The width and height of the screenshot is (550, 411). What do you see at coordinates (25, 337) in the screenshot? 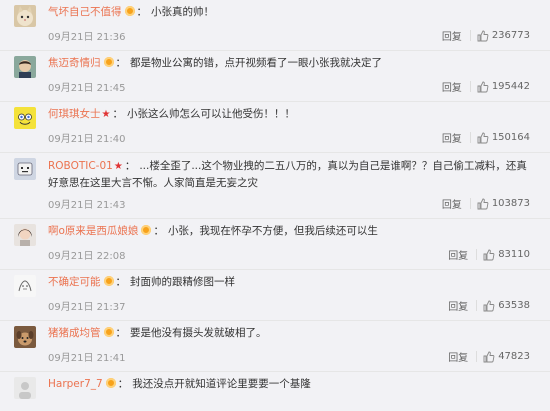
I see `dog-avatar` at bounding box center [25, 337].